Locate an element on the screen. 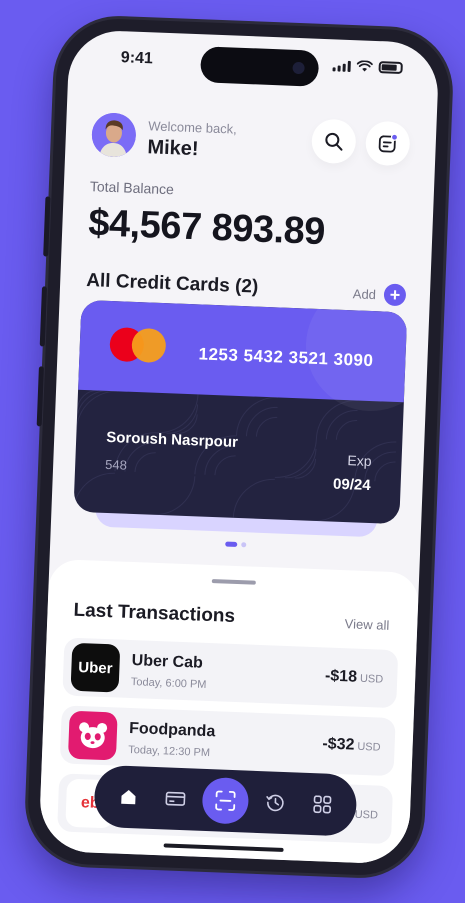  page-dot-active is located at coordinates (230, 544).